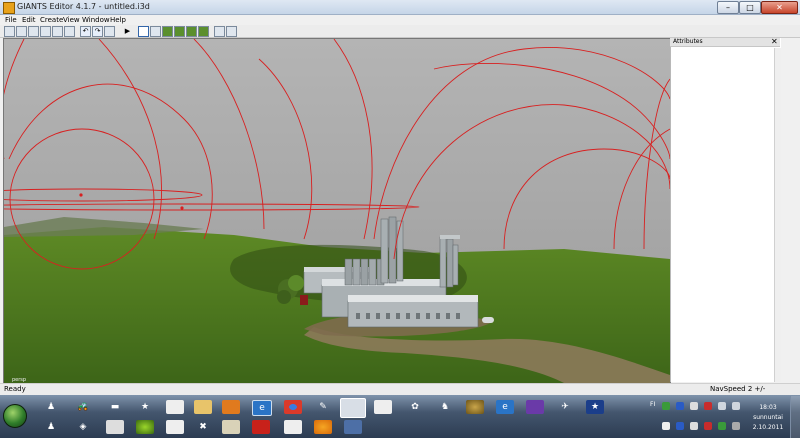 The image size is (800, 438). I want to click on attributes-title: Attributes, so click(688, 41).